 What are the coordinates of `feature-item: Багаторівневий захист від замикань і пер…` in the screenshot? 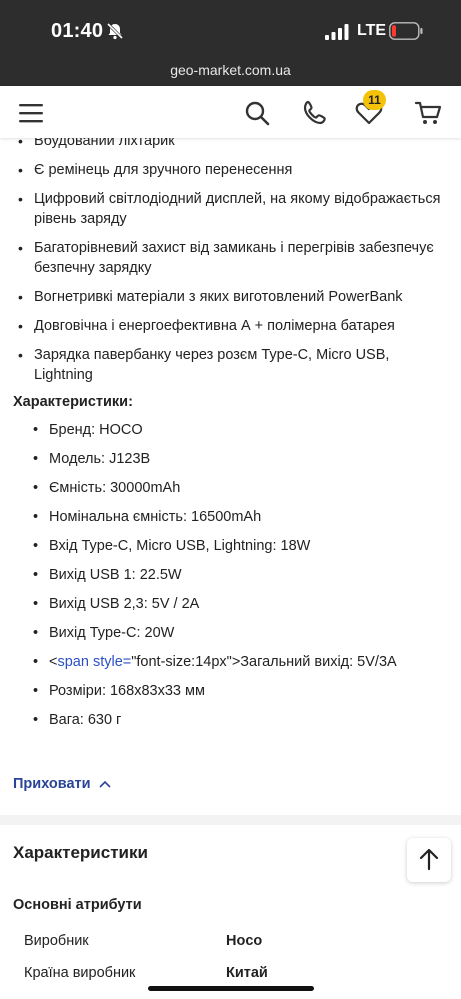 It's located at (232, 258).